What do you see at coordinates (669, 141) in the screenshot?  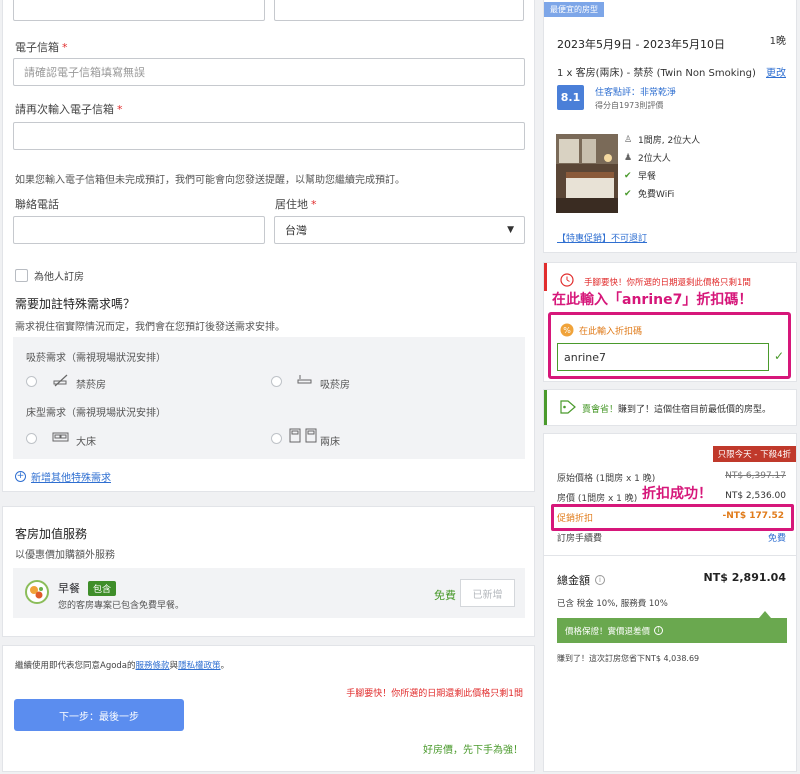 I see `feature-1-label: 1間房, 2位大人` at bounding box center [669, 141].